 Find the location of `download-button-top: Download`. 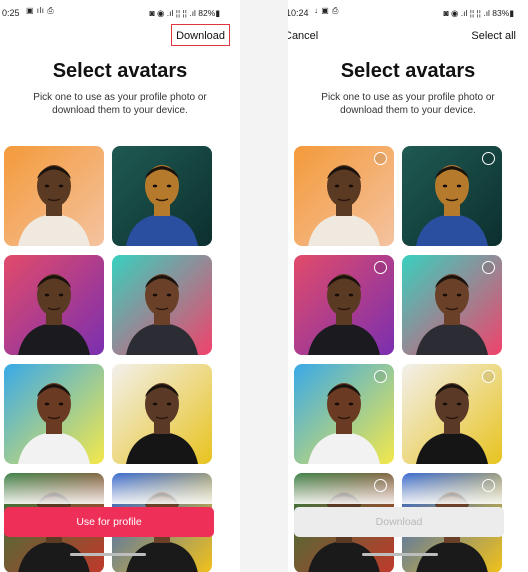

download-button-top: Download is located at coordinates (200, 35).